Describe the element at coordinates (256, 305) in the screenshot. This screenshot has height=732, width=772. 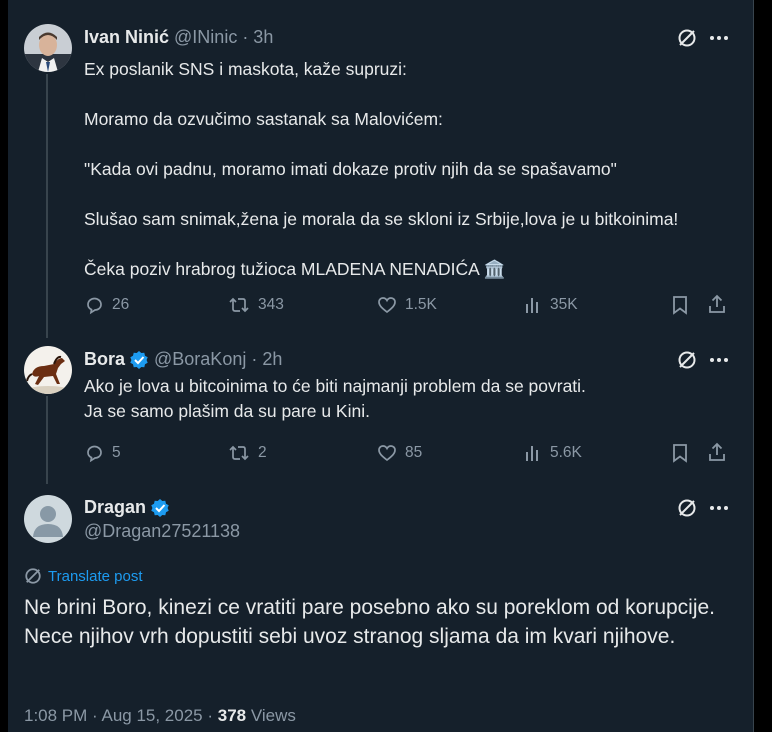
I see `repost-button: 343` at that location.